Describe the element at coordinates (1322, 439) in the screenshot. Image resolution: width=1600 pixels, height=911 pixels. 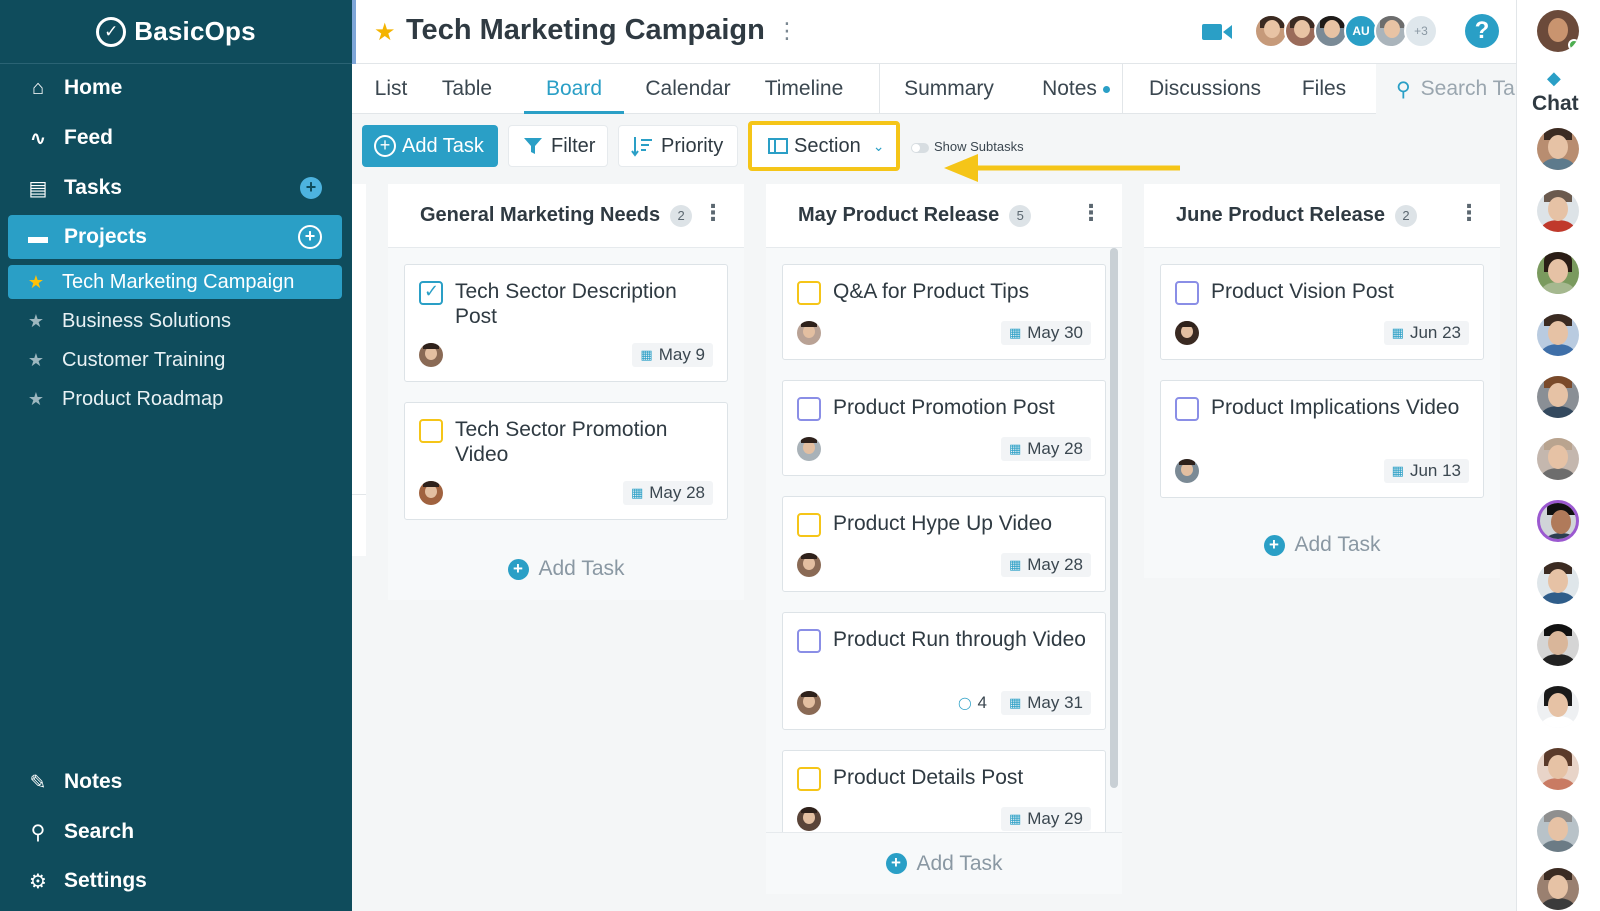
I see `task-card: Product Implications Video ▦ Jun 13` at that location.